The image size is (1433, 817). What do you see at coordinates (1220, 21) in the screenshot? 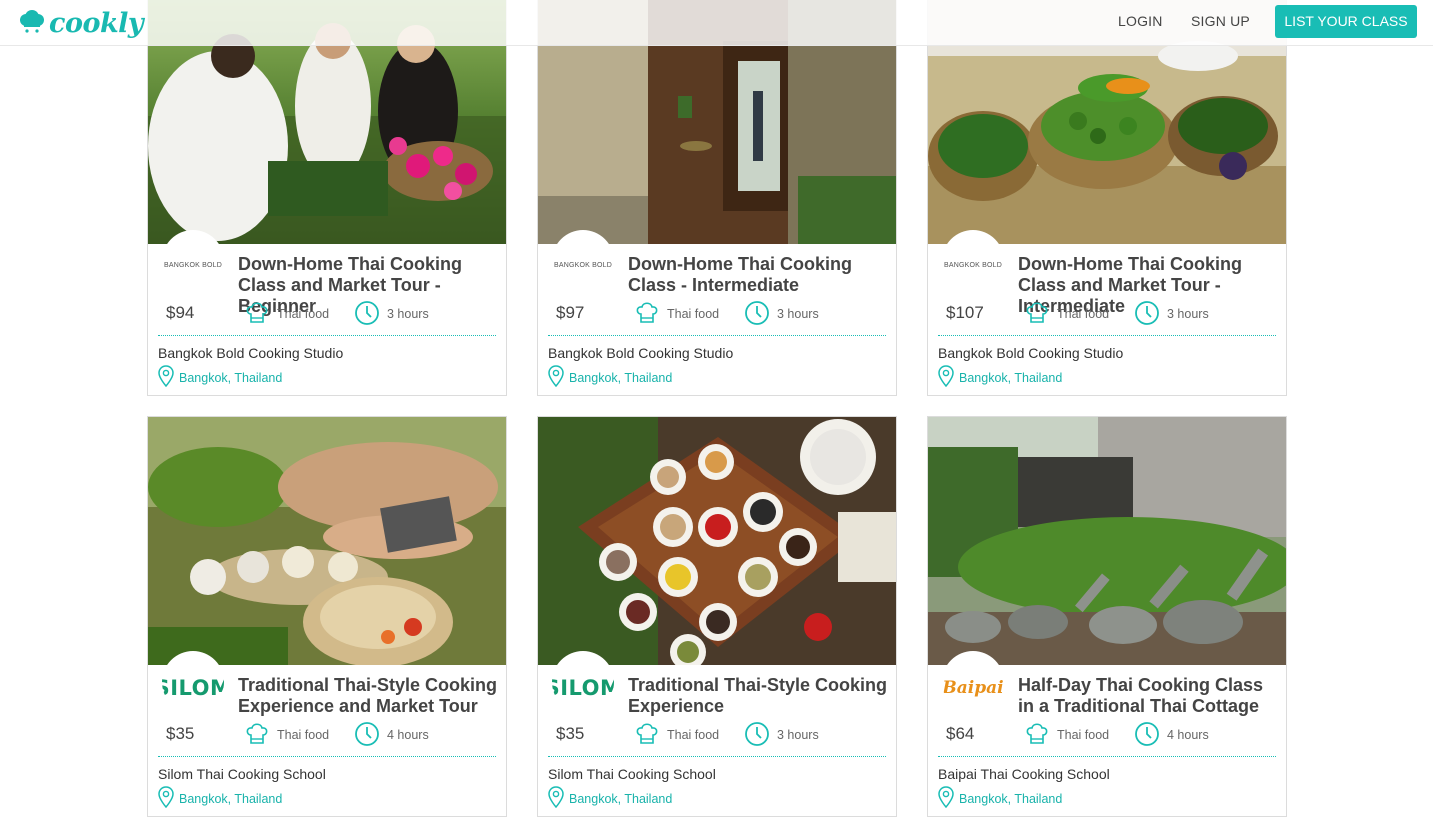
I see `signup-link: SIGN UP` at bounding box center [1220, 21].